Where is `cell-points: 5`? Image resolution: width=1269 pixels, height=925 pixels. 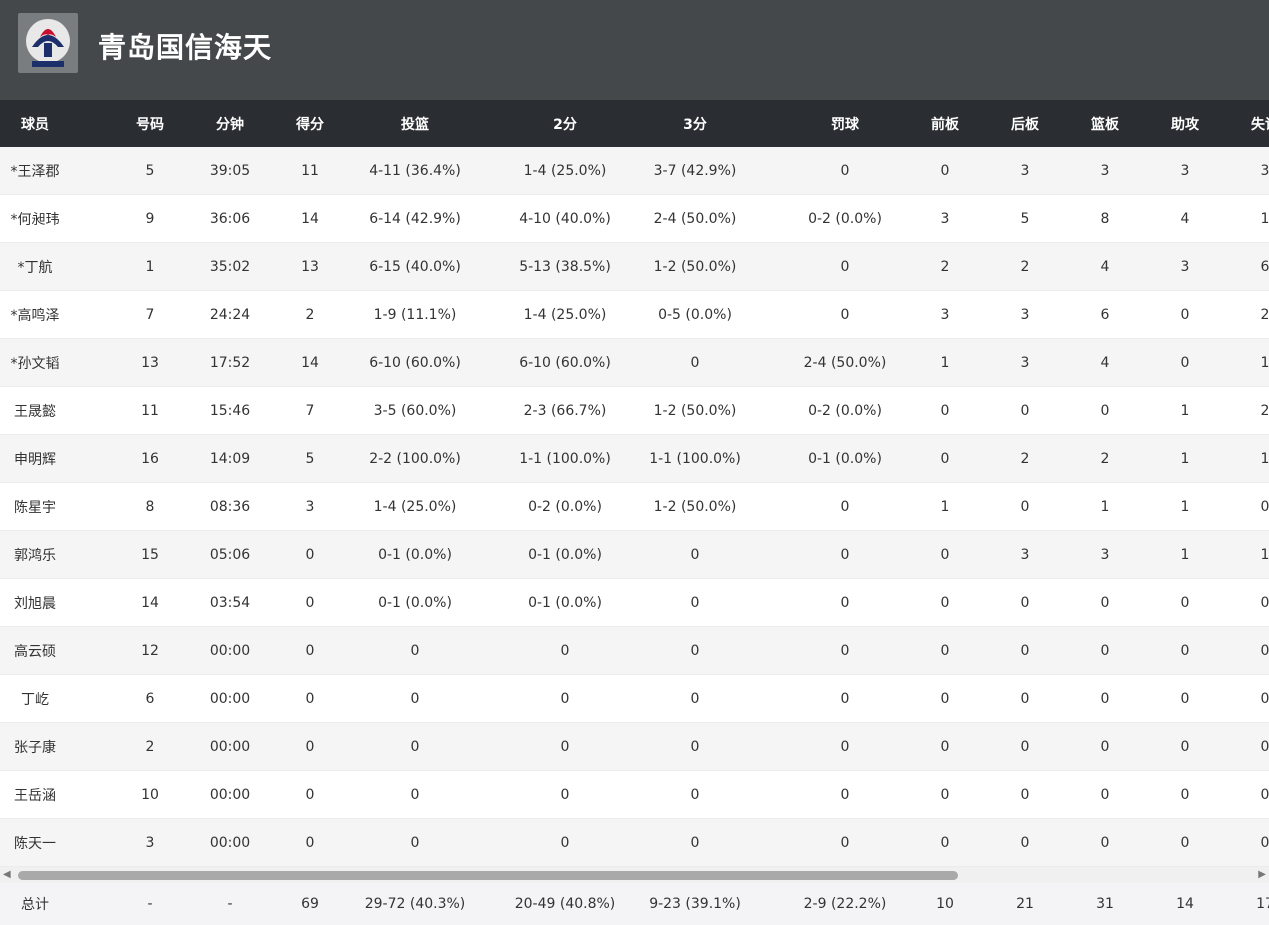
cell-points: 5 is located at coordinates (310, 458).